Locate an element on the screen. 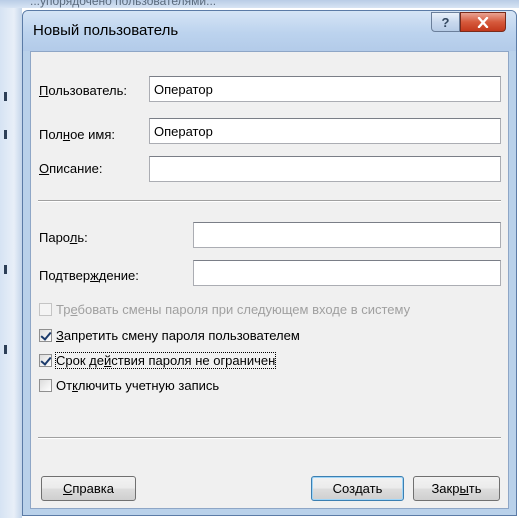 The width and height of the screenshot is (519, 518). account-disabled-checkbox: Отключить учетную запись is located at coordinates (129, 385).